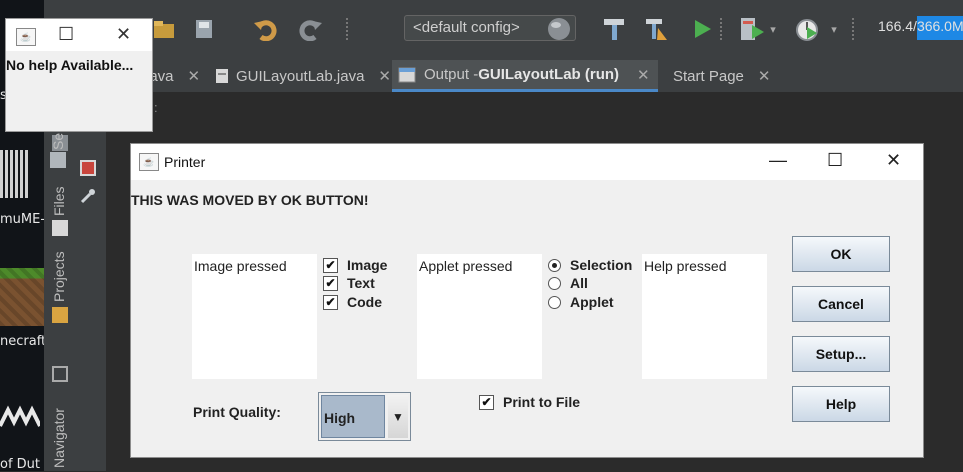 Image resolution: width=963 pixels, height=472 pixels. Describe the element at coordinates (704, 316) in the screenshot. I see `help-text-area: Help pressed` at that location.